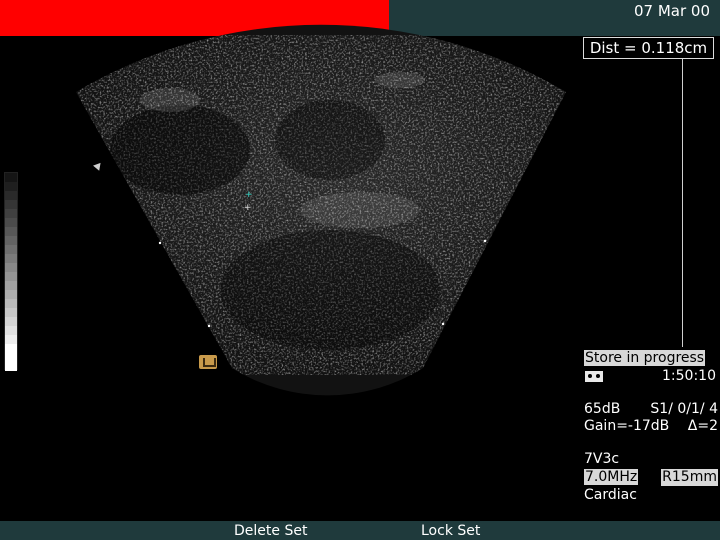 This screenshot has width=720, height=540. What do you see at coordinates (611, 477) in the screenshot?
I see `probe-frequency: 7.0MHz` at bounding box center [611, 477].